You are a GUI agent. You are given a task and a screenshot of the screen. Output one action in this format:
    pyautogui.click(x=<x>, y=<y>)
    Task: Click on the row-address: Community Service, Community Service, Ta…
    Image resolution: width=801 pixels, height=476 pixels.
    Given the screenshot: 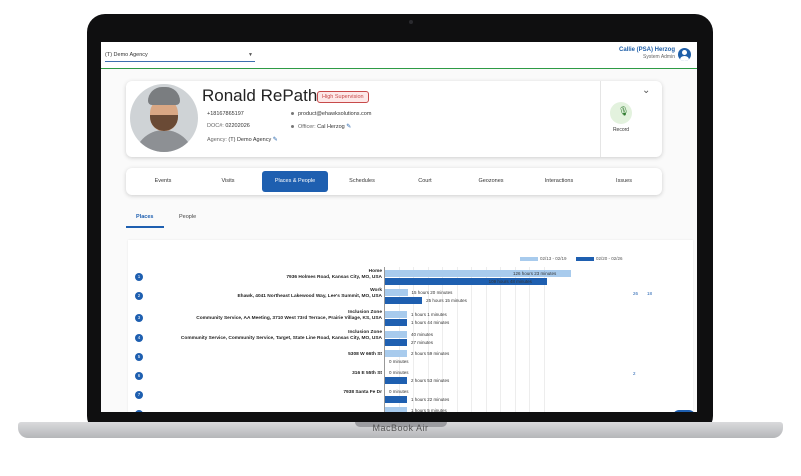 What is the action you would take?
    pyautogui.click(x=281, y=338)
    